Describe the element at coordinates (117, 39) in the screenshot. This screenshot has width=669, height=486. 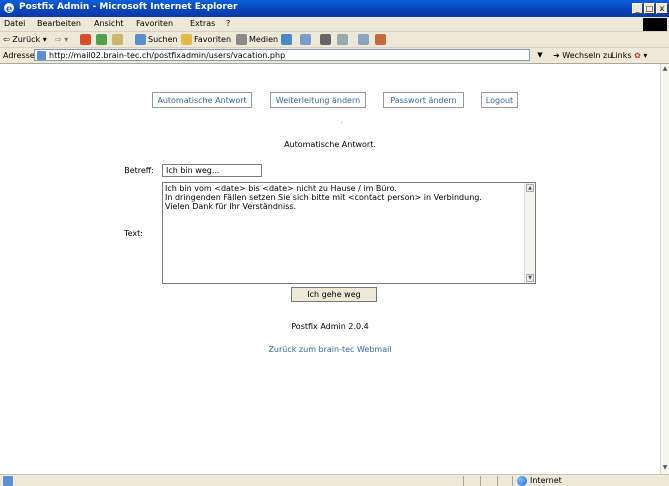
I see `home-icon` at that location.